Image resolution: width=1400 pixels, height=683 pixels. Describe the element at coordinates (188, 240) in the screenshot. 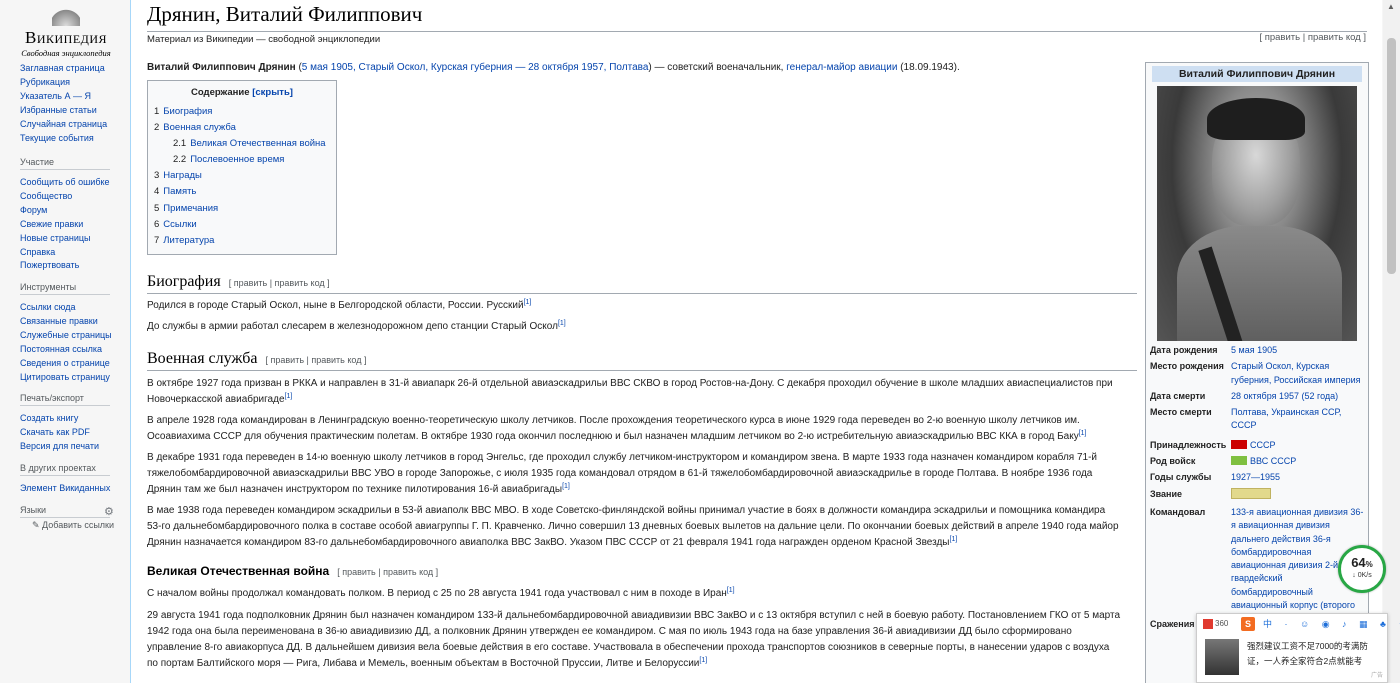

I see `toc-link: Литература` at that location.